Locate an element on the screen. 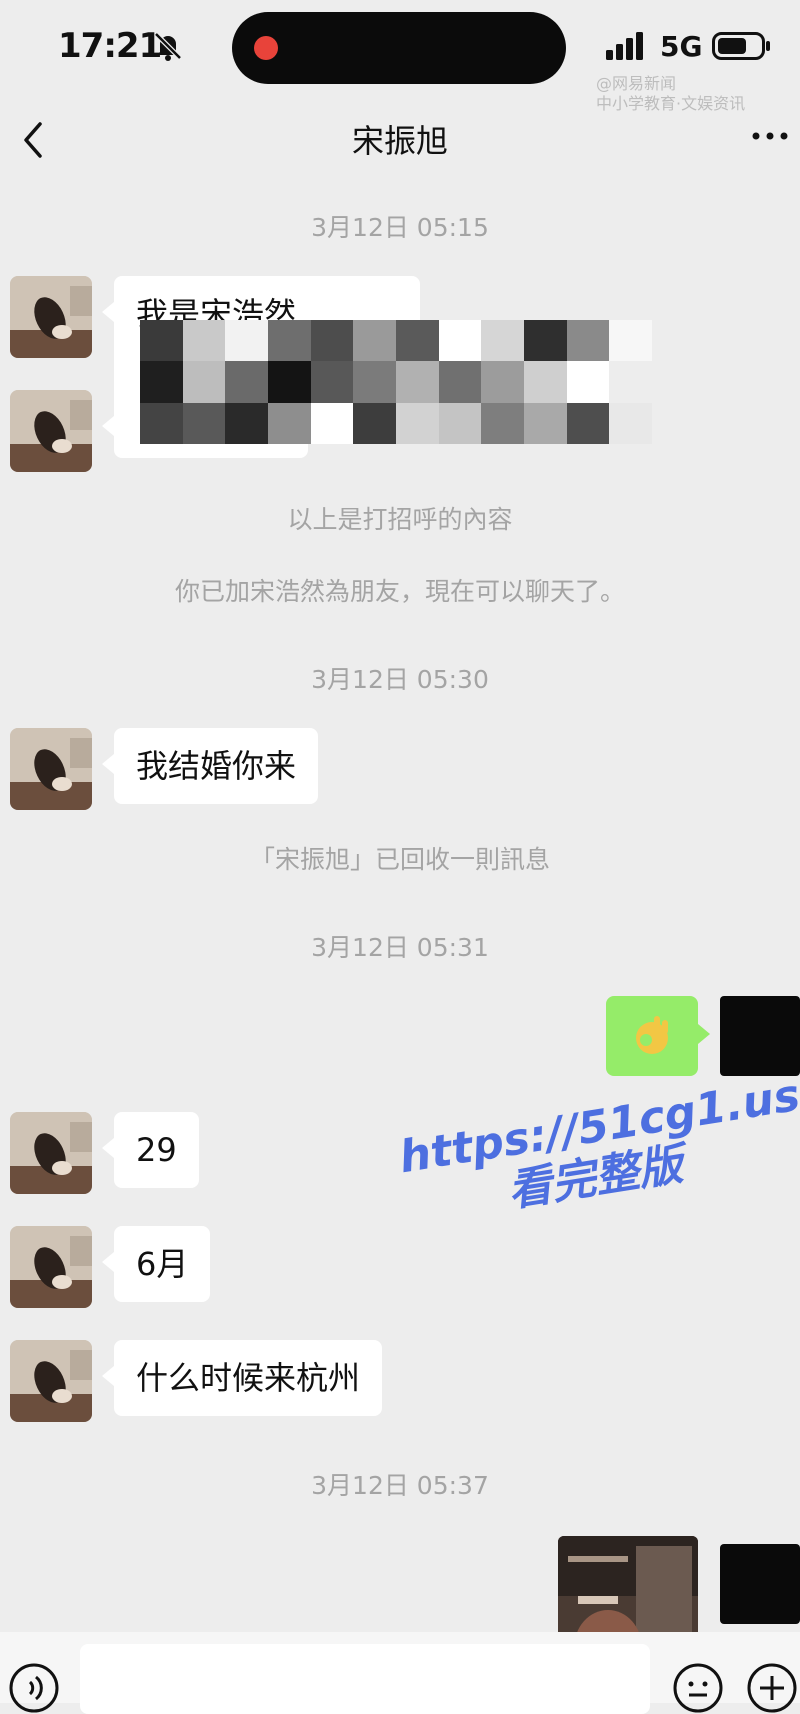 The height and width of the screenshot is (1714, 800). timestamp: 3月12日 05:37 is located at coordinates (400, 1485).